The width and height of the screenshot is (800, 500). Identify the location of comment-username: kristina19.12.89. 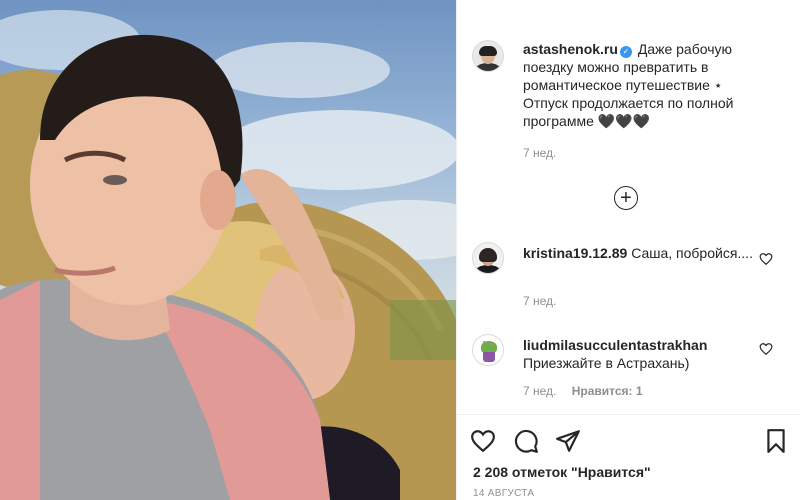
(575, 253).